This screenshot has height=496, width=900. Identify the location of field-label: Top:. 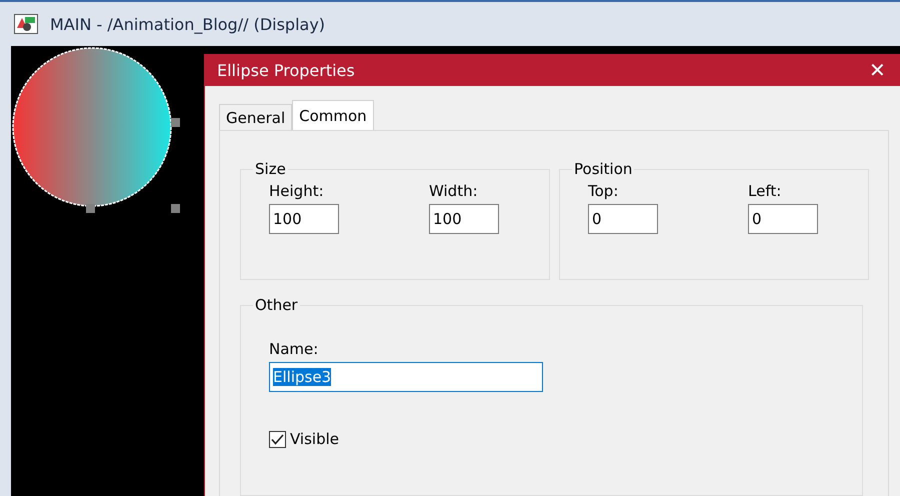
(604, 191).